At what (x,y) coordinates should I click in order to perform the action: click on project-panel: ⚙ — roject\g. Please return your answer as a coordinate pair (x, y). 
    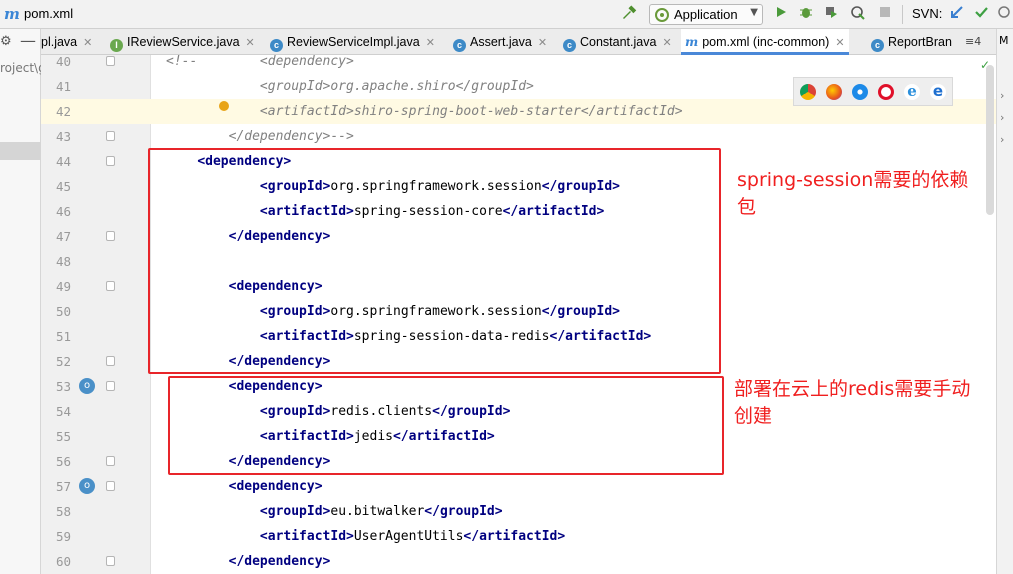
    Looking at the image, I should click on (20, 301).